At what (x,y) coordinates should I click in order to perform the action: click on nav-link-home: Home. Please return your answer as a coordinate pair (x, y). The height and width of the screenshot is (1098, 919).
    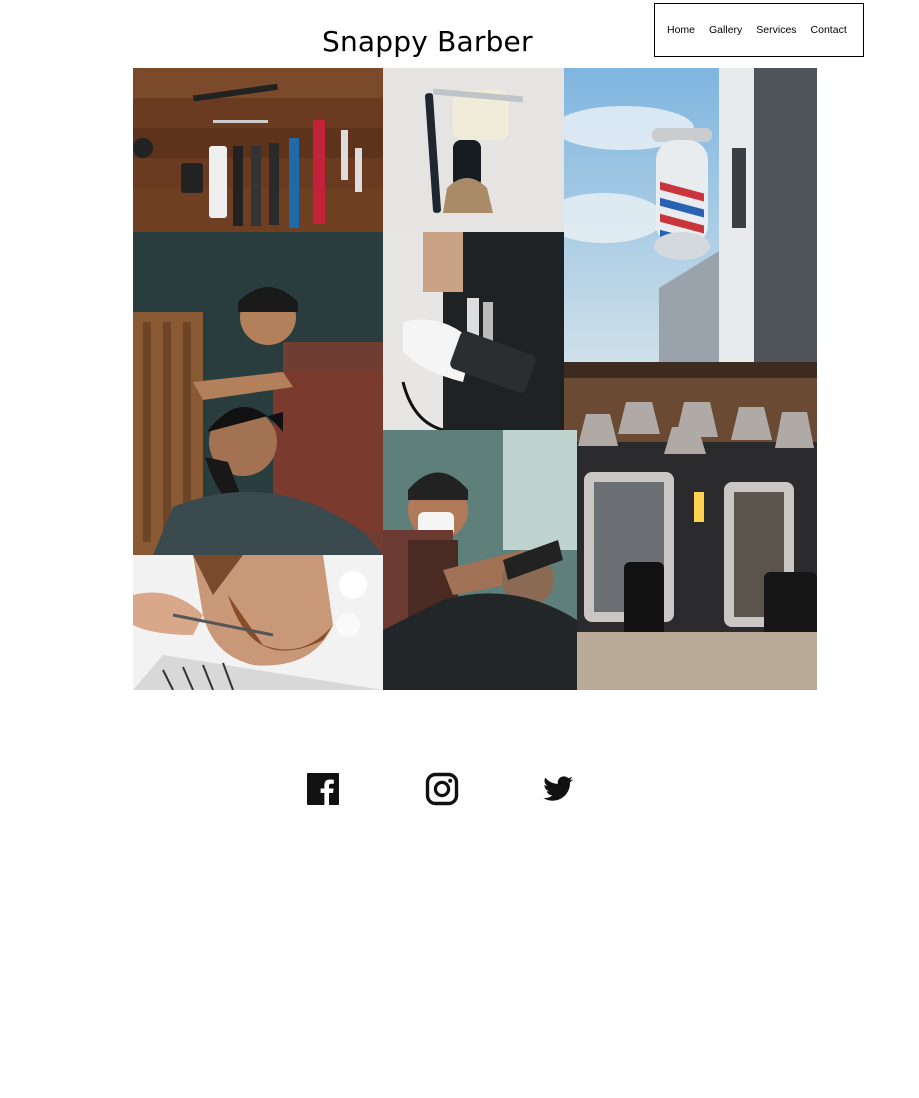
    Looking at the image, I should click on (681, 30).